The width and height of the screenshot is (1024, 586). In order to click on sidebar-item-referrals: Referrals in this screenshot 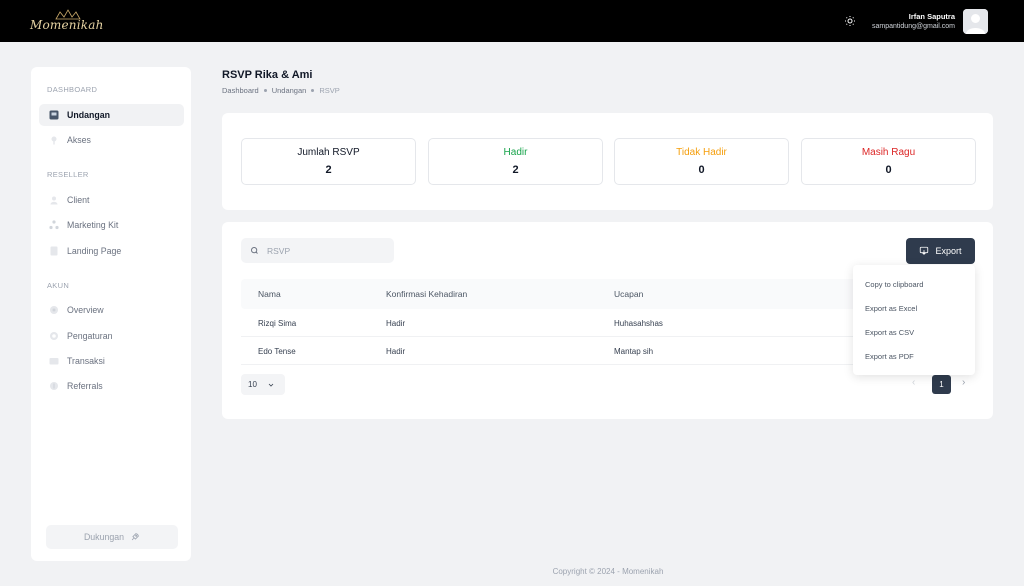, I will do `click(111, 386)`.